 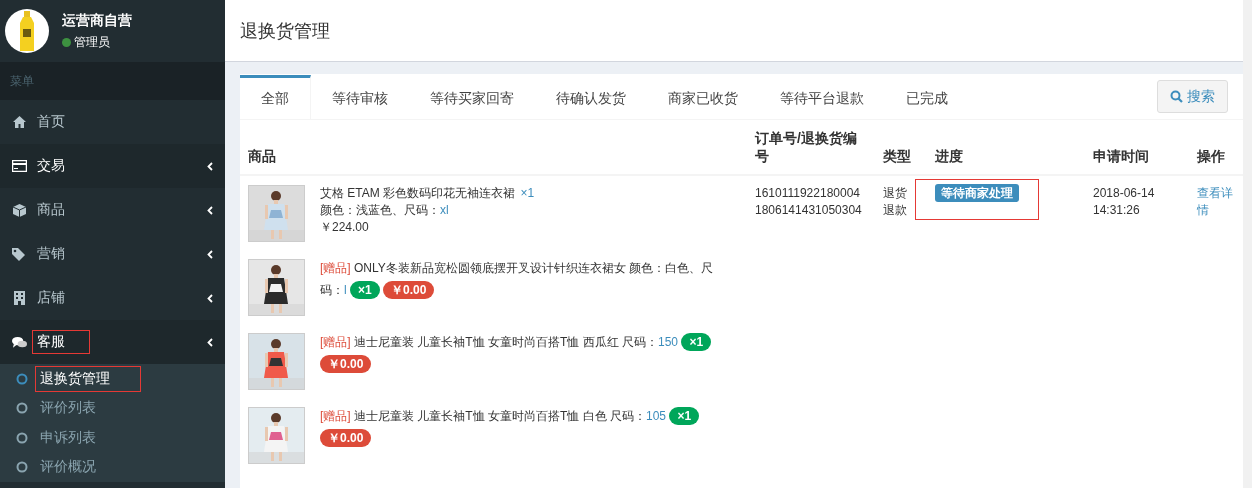 What do you see at coordinates (92, 42) in the screenshot?
I see `user-role: 管理员` at bounding box center [92, 42].